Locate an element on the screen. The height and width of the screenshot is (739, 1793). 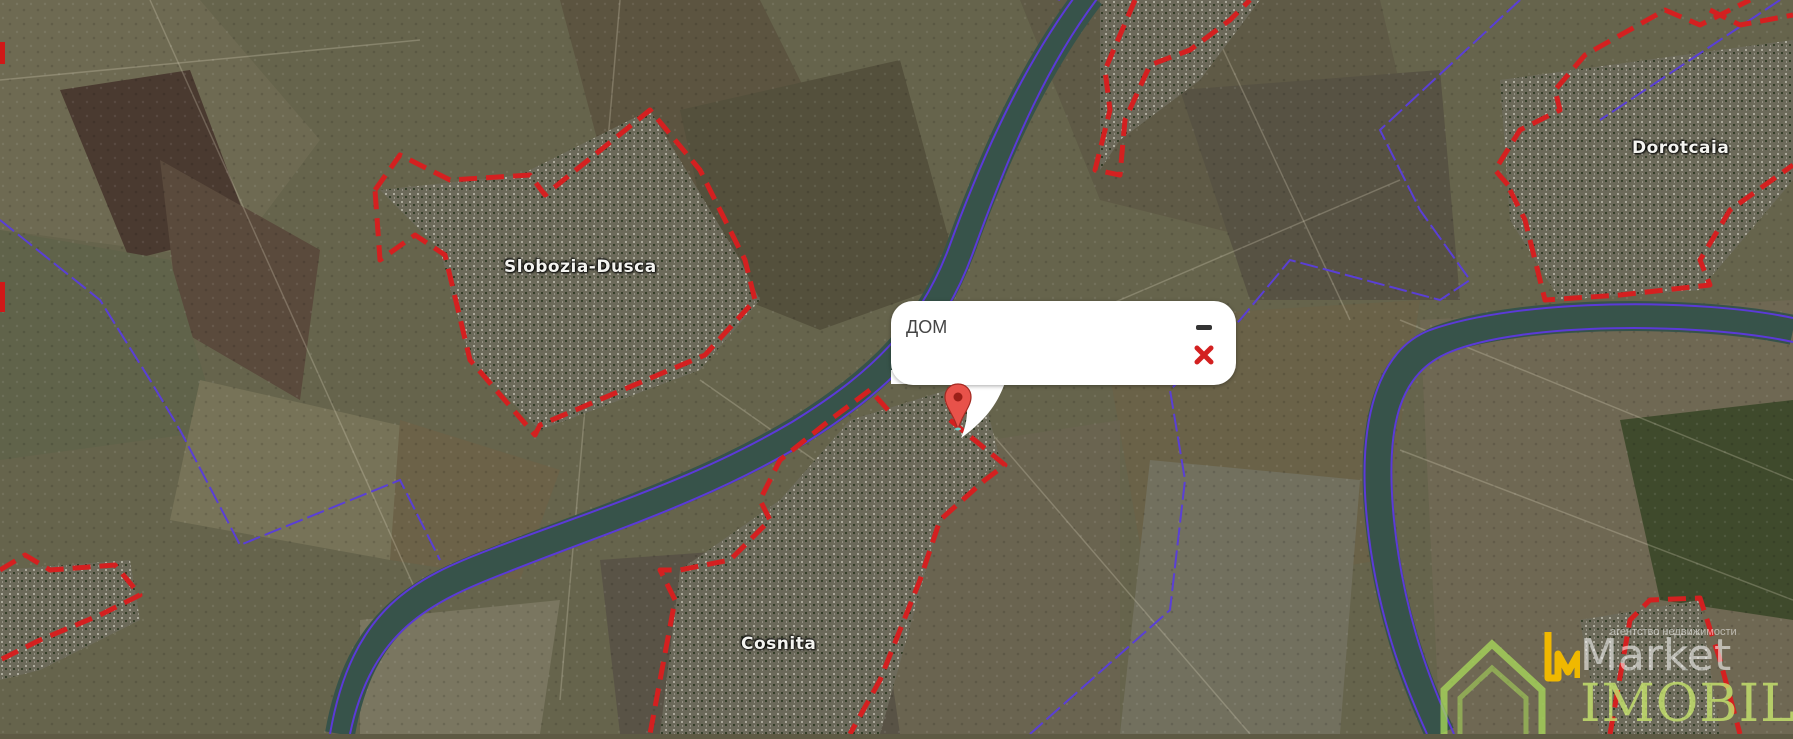
popup-title: ДОМ is located at coordinates (927, 327).